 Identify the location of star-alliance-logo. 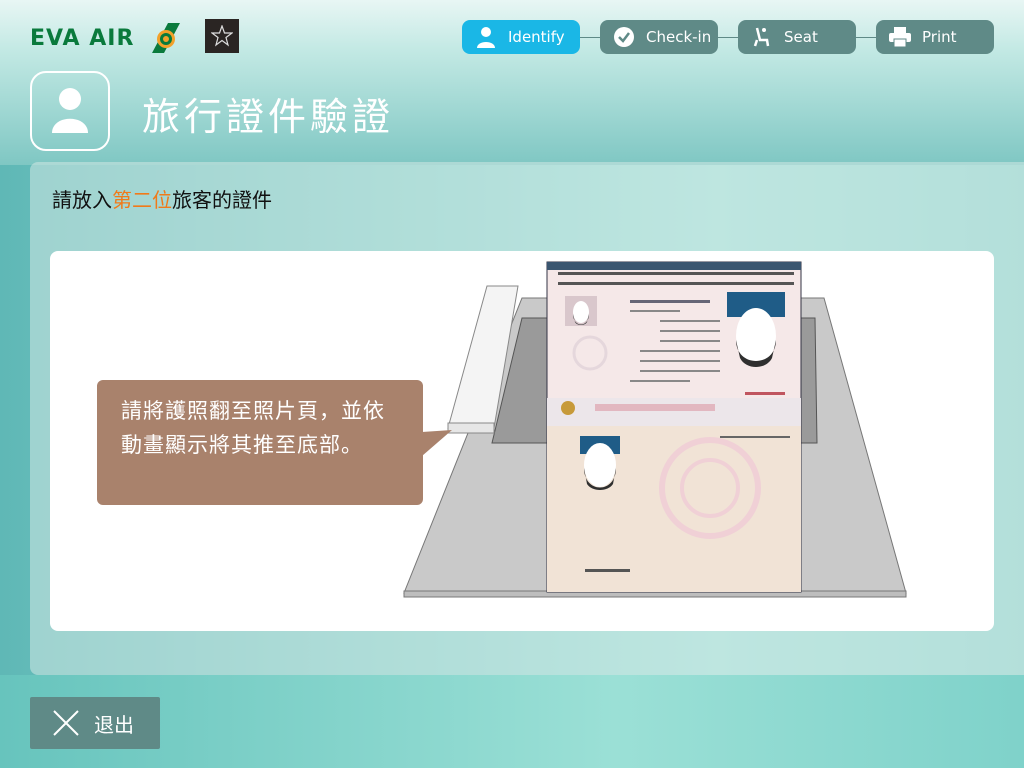
(222, 36).